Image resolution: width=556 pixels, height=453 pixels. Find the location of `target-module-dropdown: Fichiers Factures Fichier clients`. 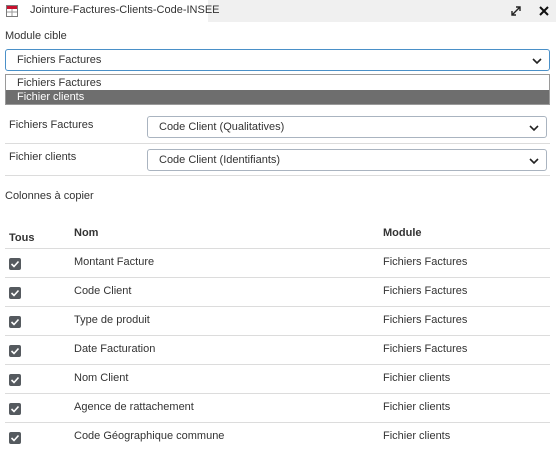

target-module-dropdown: Fichiers Factures Fichier clients is located at coordinates (277, 89).